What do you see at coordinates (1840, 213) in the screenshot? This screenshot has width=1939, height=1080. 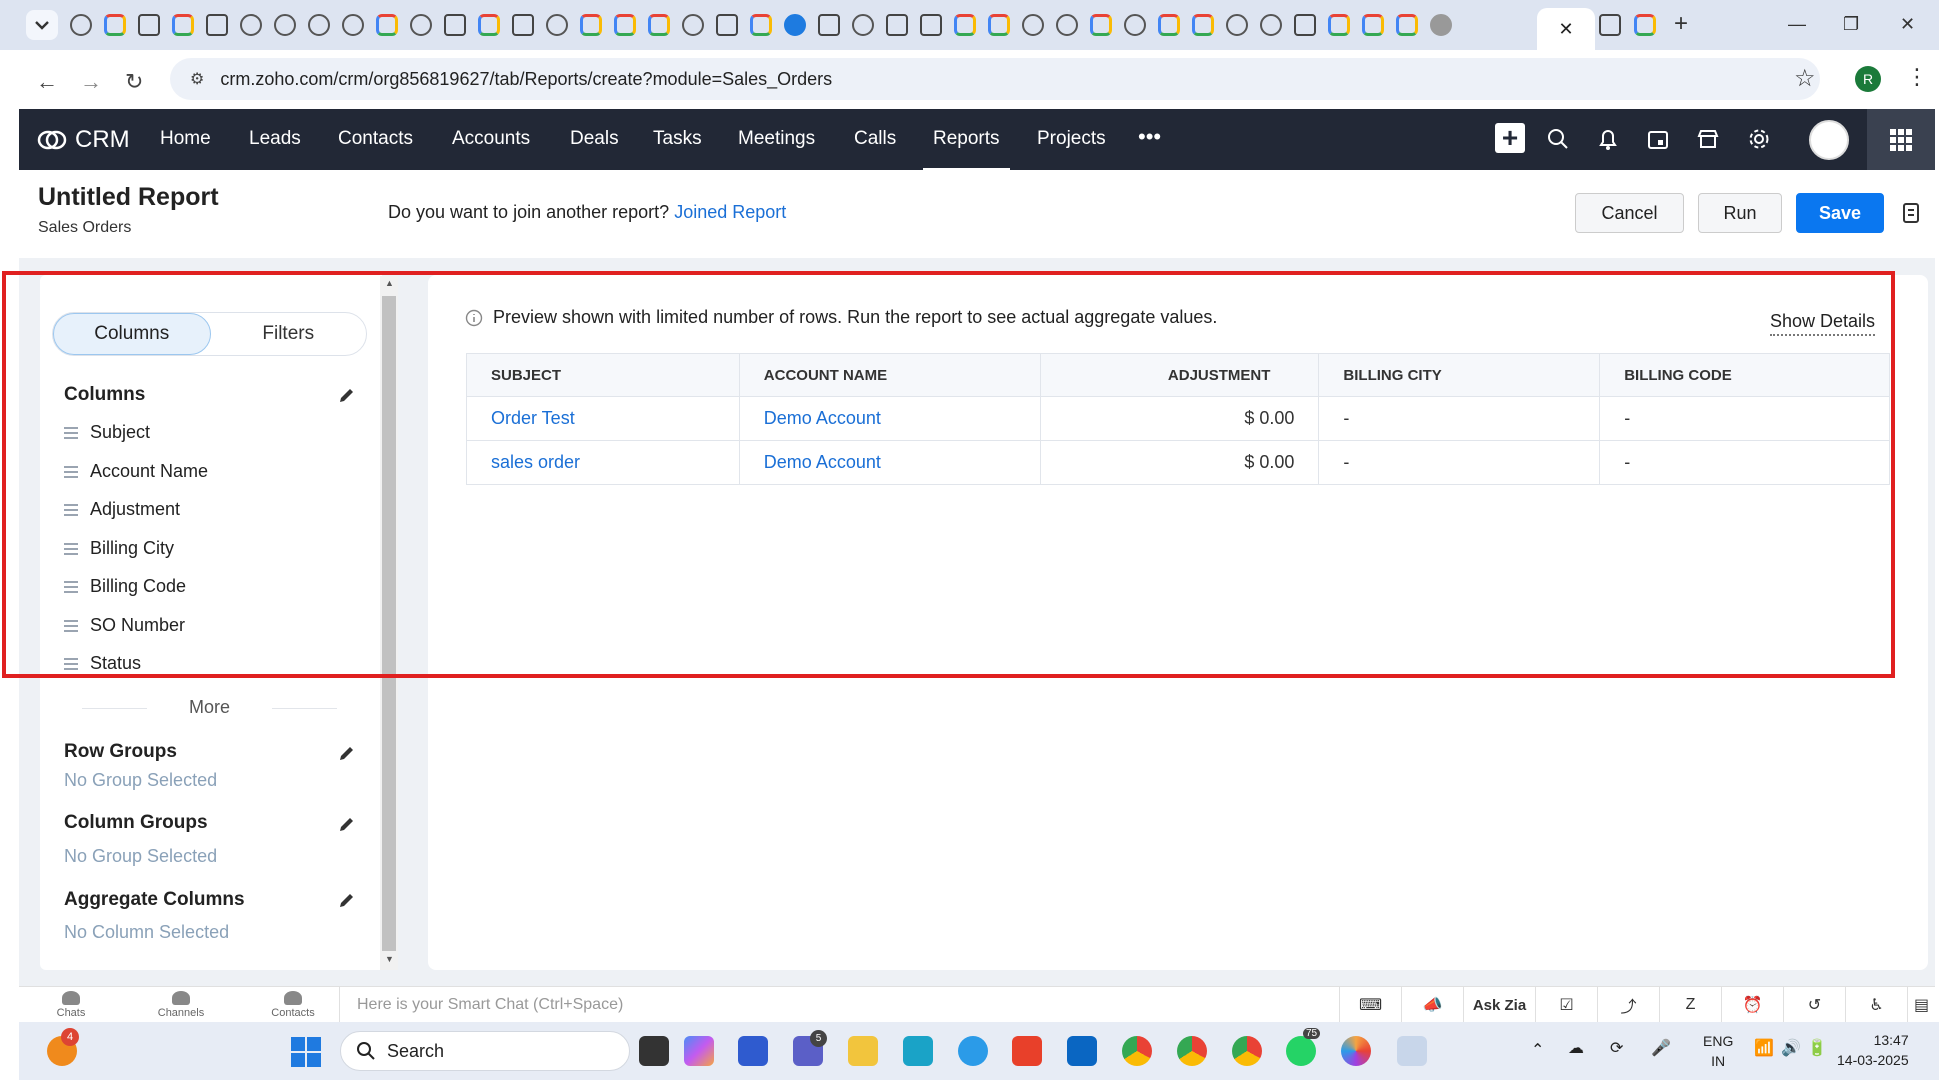 I see `save-button: Save` at bounding box center [1840, 213].